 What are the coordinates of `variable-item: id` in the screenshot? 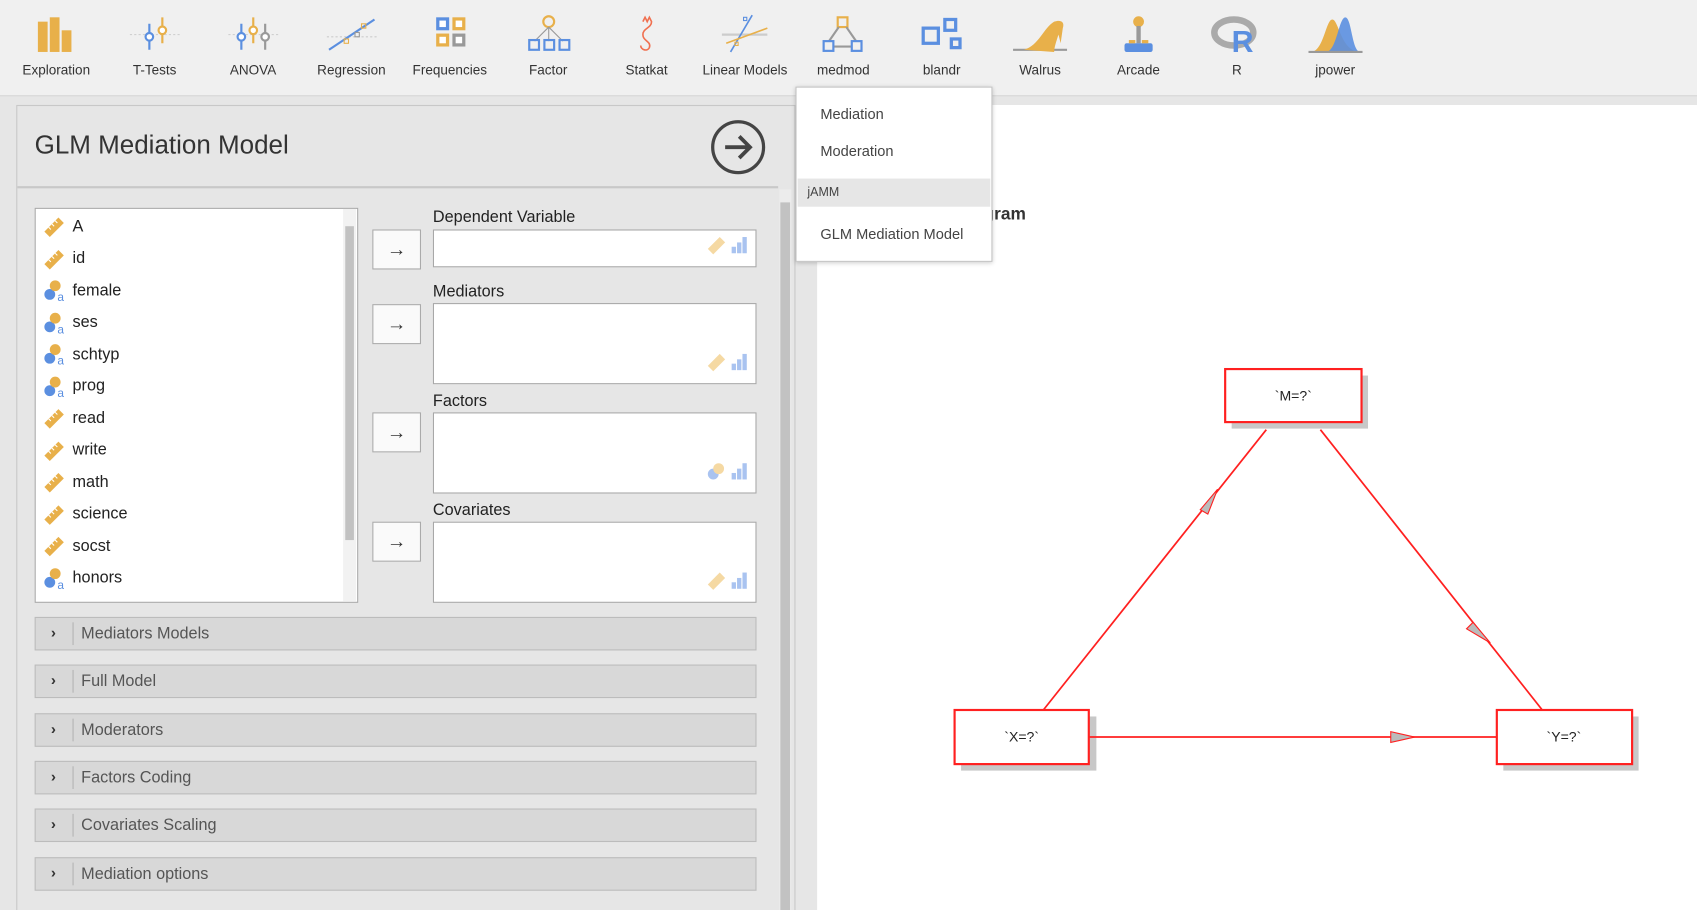 It's located at (63, 258).